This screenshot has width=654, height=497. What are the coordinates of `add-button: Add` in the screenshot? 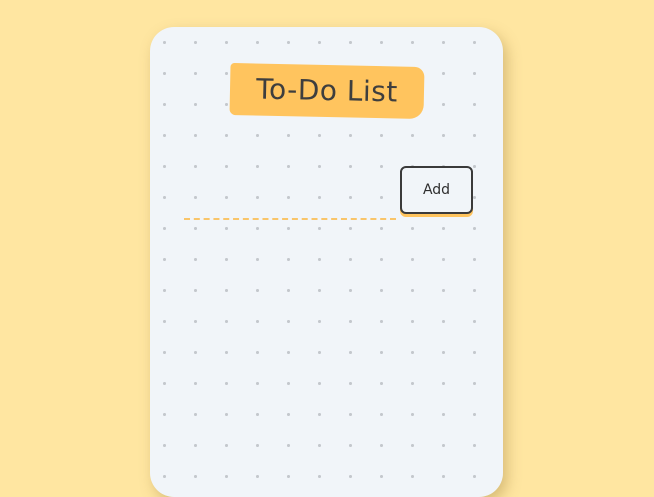 It's located at (436, 190).